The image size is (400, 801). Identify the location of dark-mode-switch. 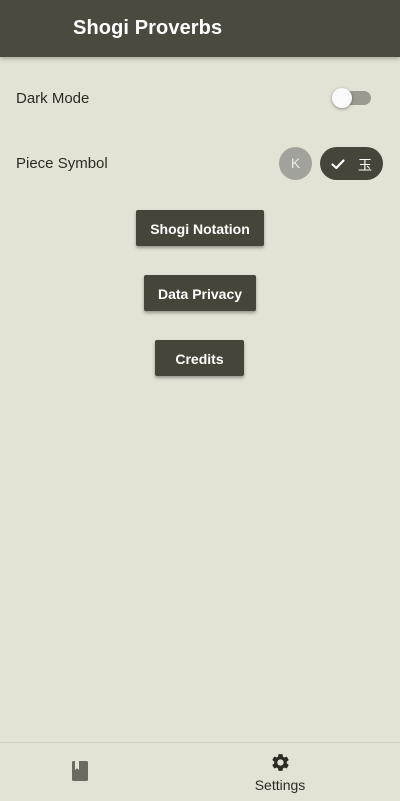
(351, 98).